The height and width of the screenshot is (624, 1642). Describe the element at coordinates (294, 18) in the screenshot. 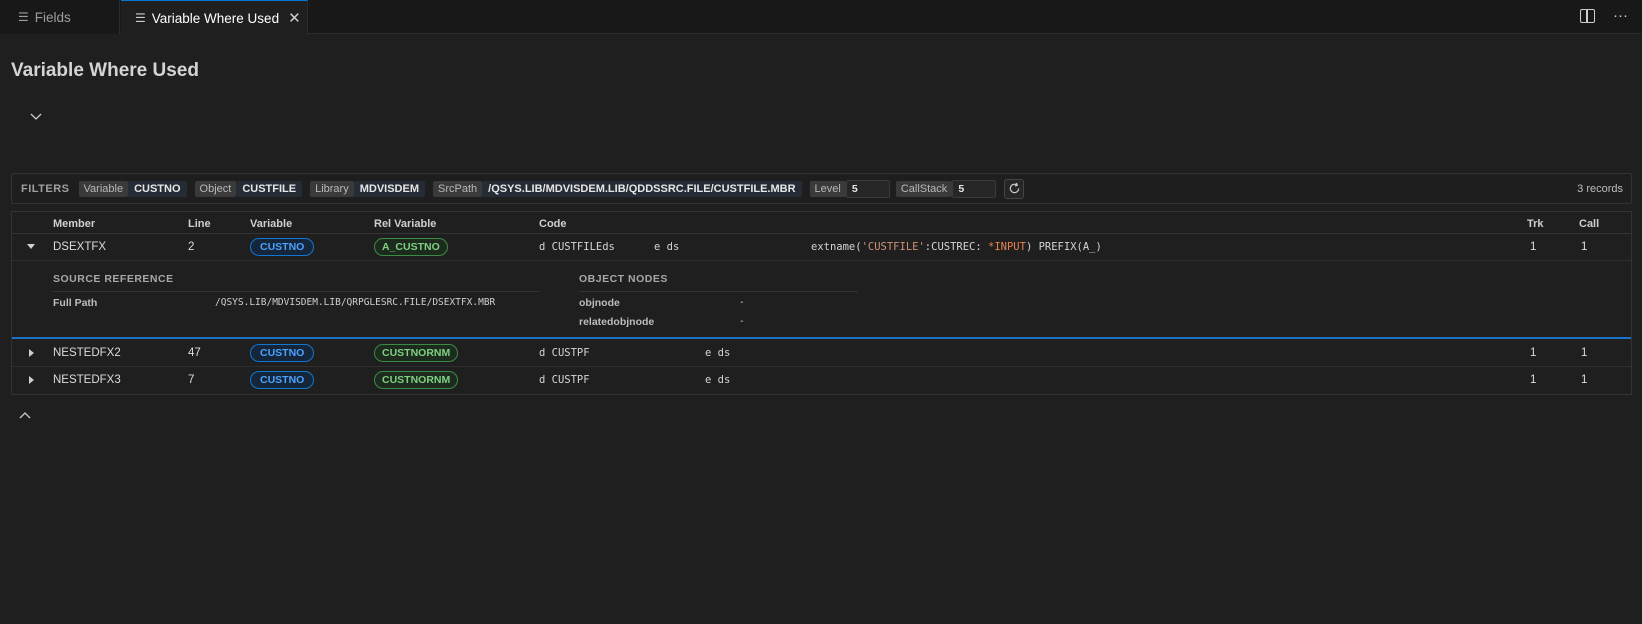

I see `close-icon: ✕` at that location.